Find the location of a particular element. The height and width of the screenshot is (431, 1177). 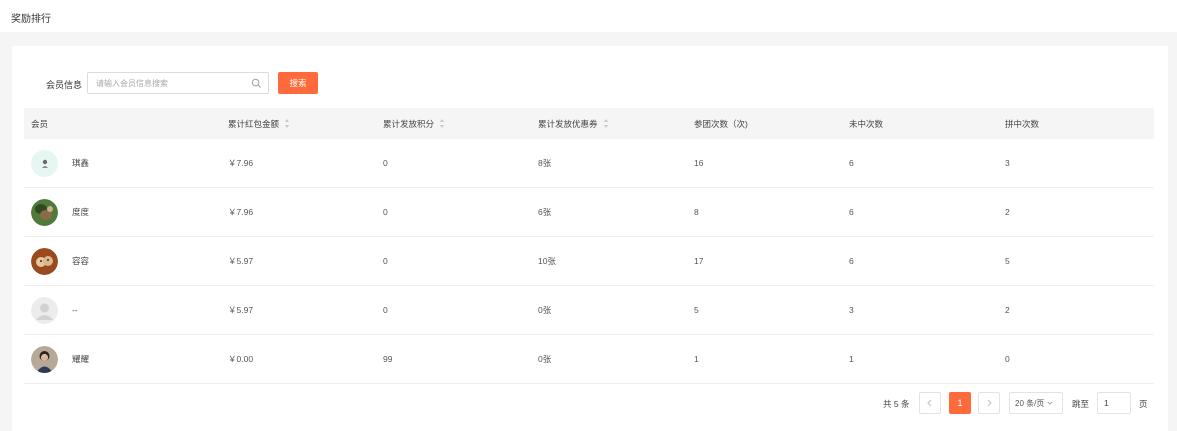

column-label: 累计发放优惠券 is located at coordinates (568, 123).